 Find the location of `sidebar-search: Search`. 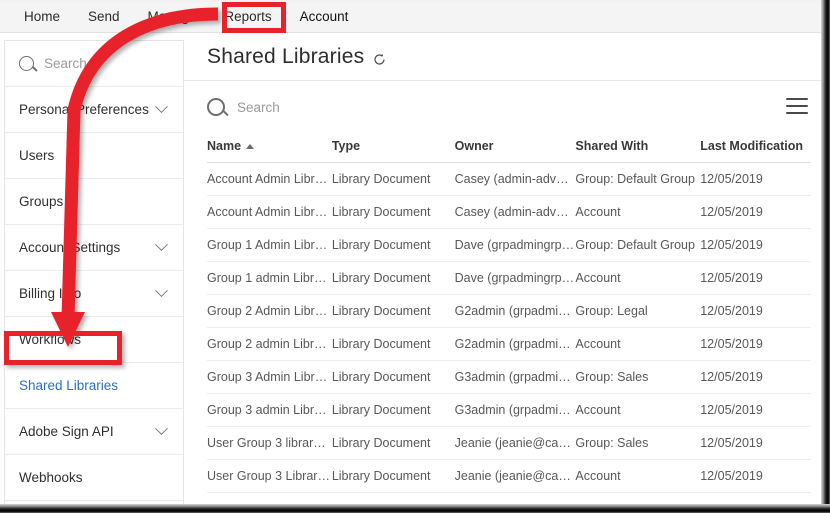

sidebar-search: Search is located at coordinates (94, 64).